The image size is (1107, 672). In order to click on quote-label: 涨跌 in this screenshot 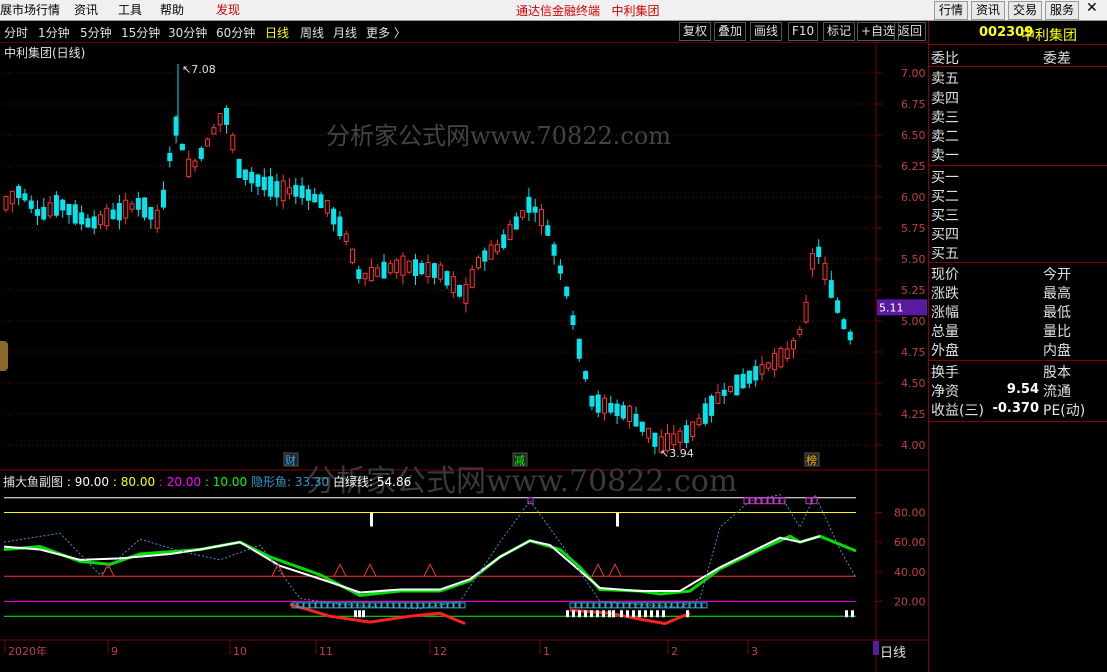, I will do `click(945, 294)`.